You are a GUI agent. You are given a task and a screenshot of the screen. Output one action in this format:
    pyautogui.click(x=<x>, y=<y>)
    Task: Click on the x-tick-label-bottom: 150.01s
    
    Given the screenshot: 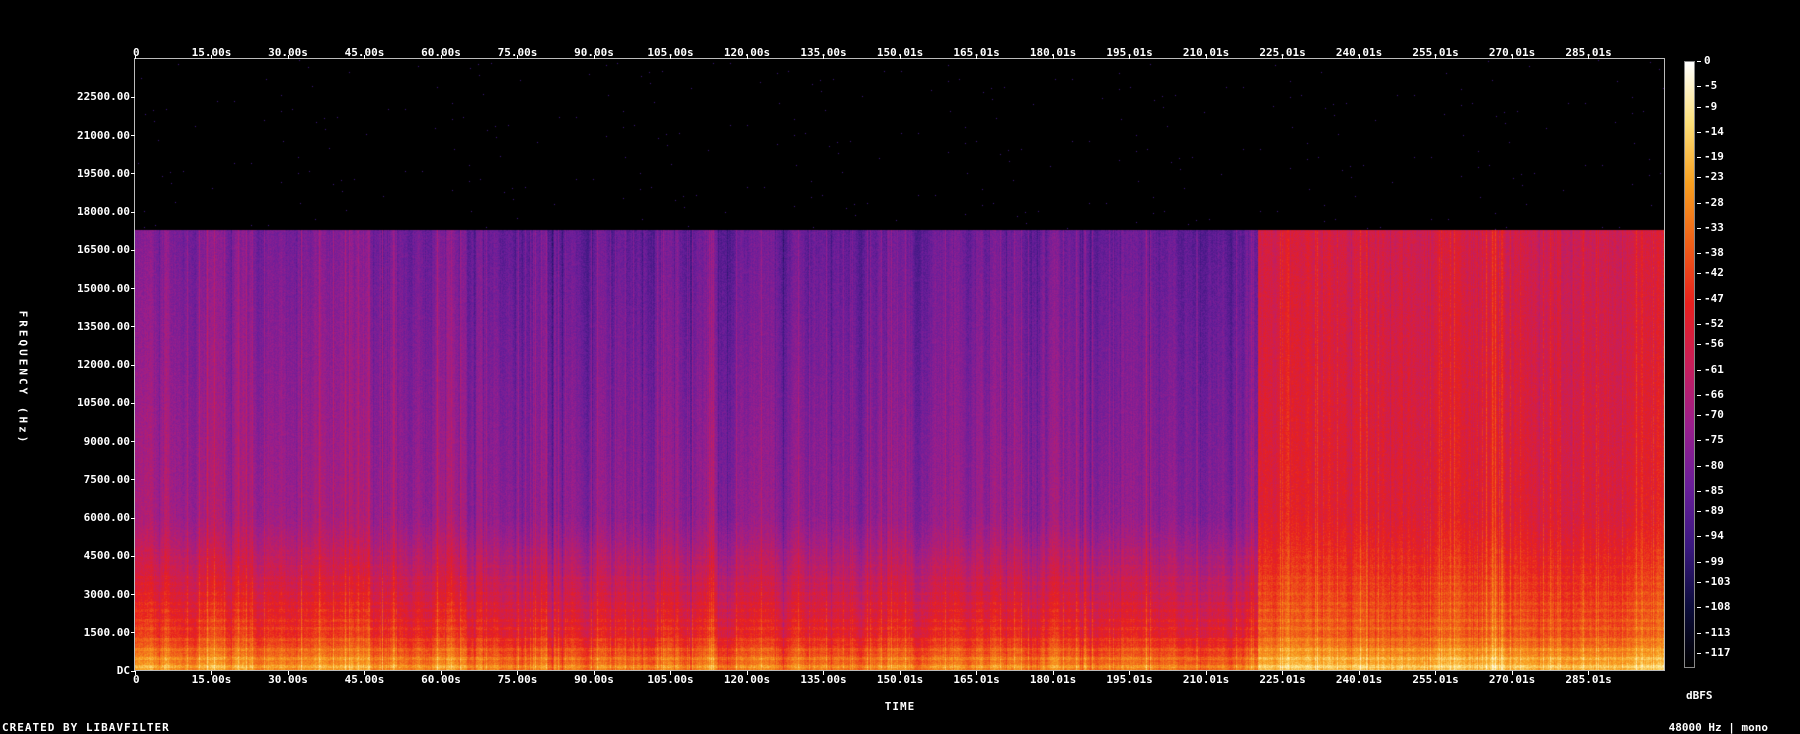 What is the action you would take?
    pyautogui.click(x=900, y=679)
    